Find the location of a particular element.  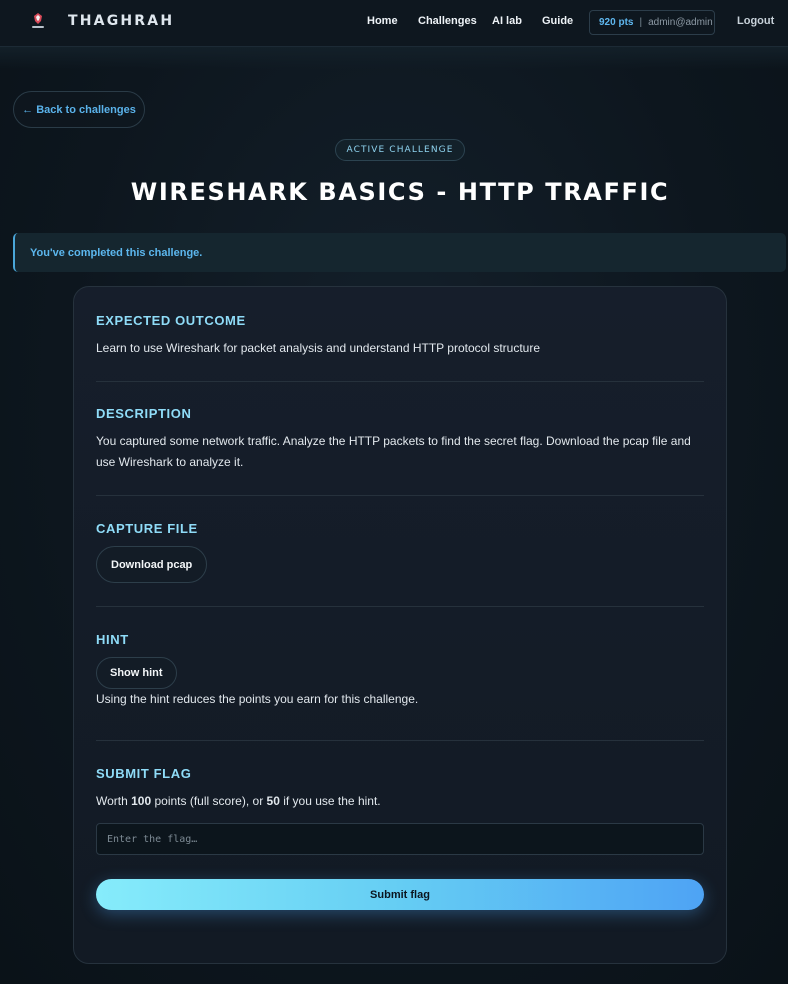

user-points-box: 920 pts | admin@admin is located at coordinates (652, 22).